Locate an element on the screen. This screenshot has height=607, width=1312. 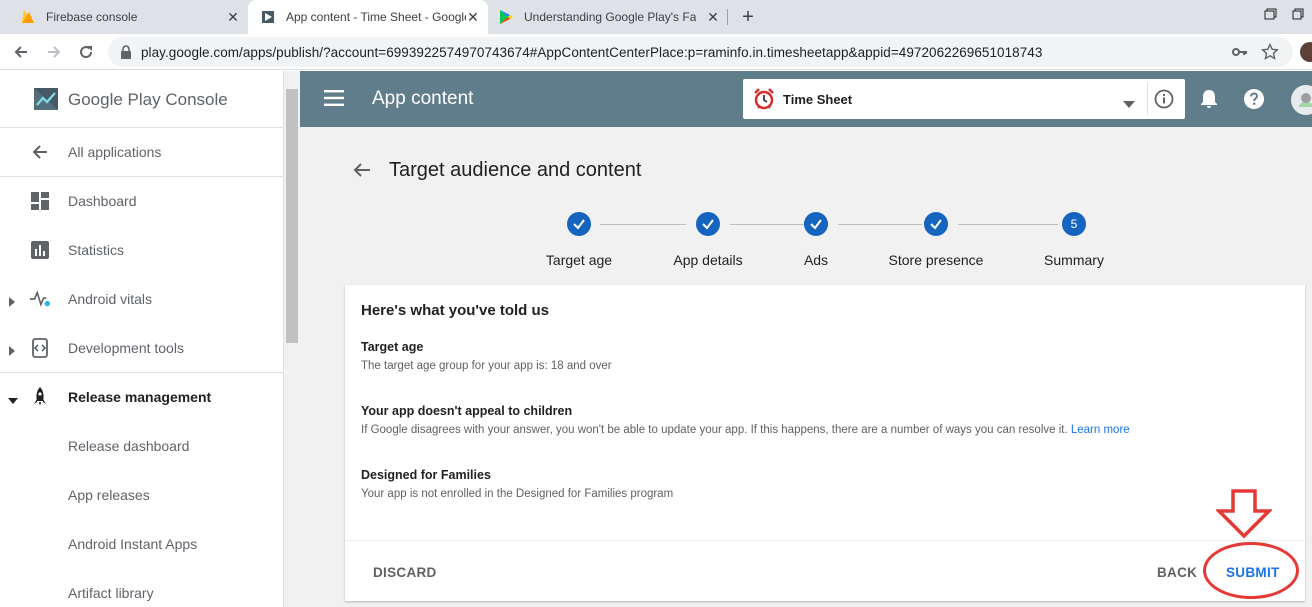
app-selector: Time Sheet is located at coordinates (964, 99).